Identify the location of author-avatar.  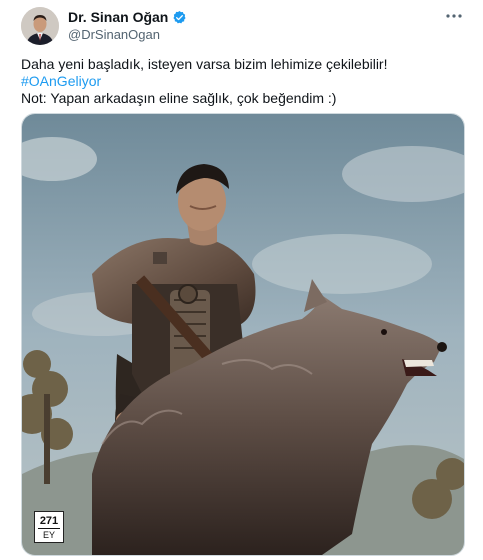
(40, 26).